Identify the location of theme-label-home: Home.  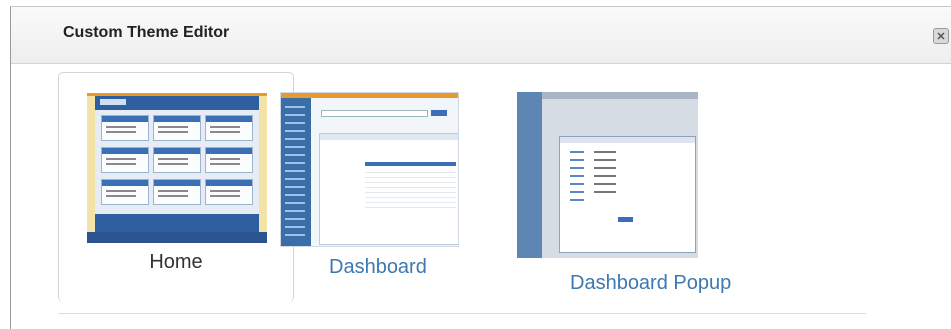
(176, 262).